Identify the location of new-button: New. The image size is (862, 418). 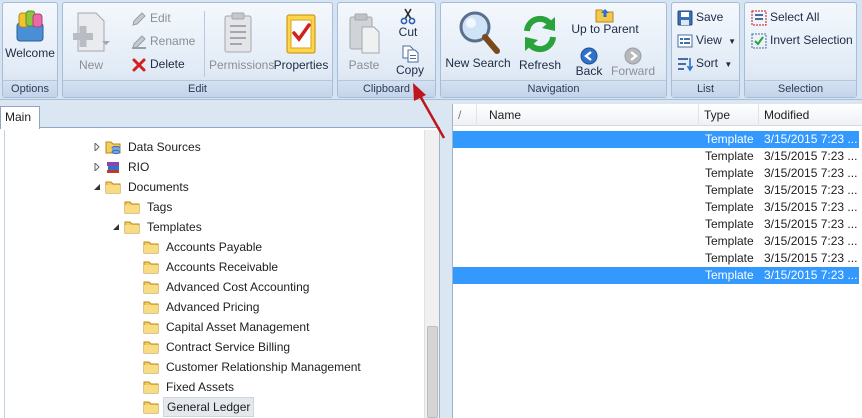
(91, 41).